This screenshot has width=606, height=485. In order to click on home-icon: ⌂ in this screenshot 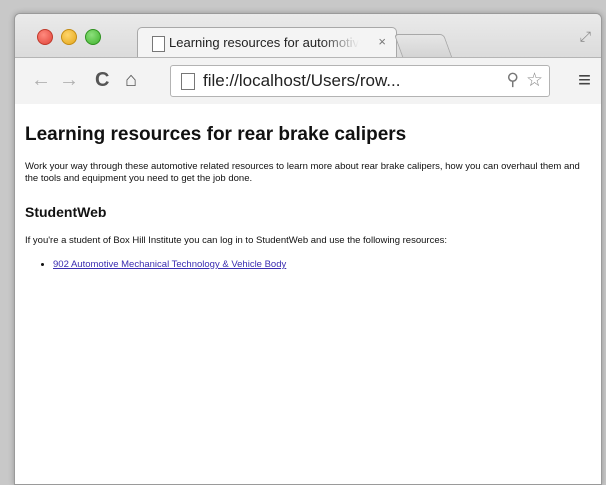, I will do `click(131, 80)`.